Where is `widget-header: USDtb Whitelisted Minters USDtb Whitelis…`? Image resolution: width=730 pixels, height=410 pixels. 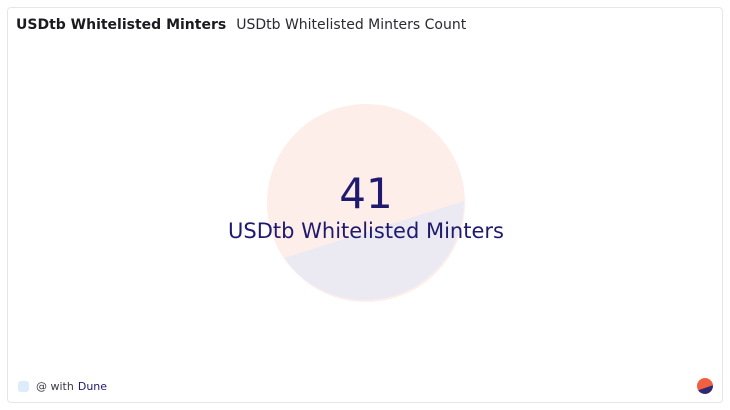
widget-header: USDtb Whitelisted Minters USDtb Whitelis… is located at coordinates (241, 25).